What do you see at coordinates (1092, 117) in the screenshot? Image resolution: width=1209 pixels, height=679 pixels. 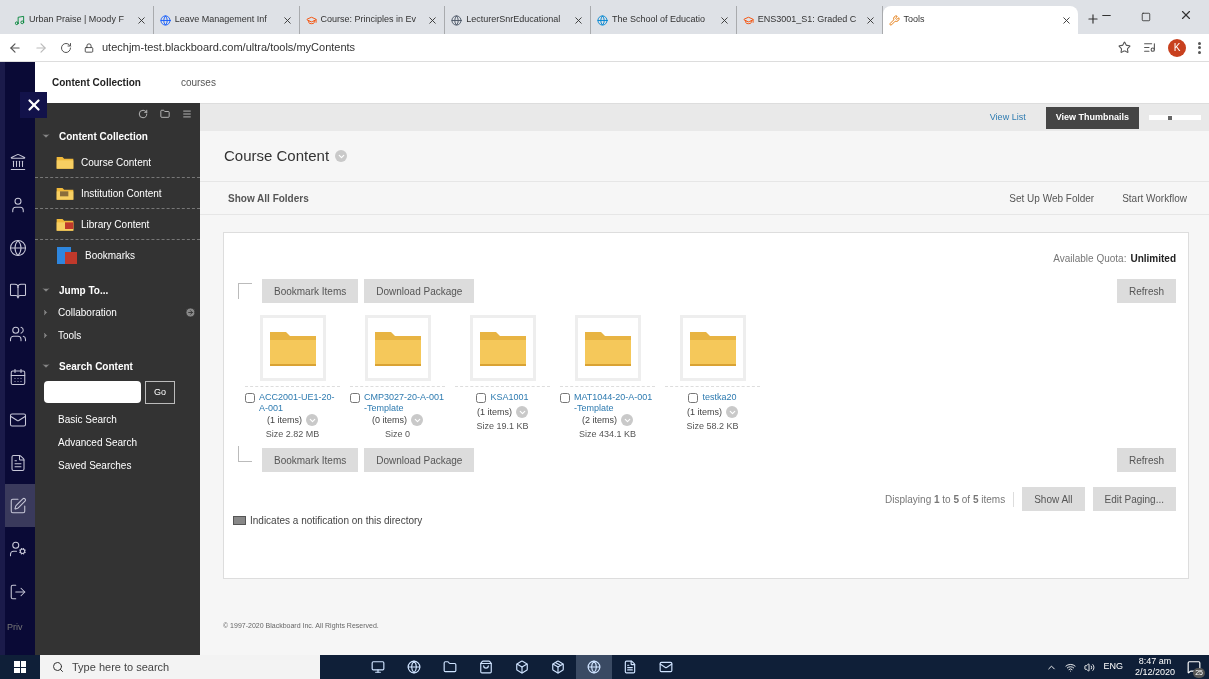 I see `view-tab: View Thumbnails` at bounding box center [1092, 117].